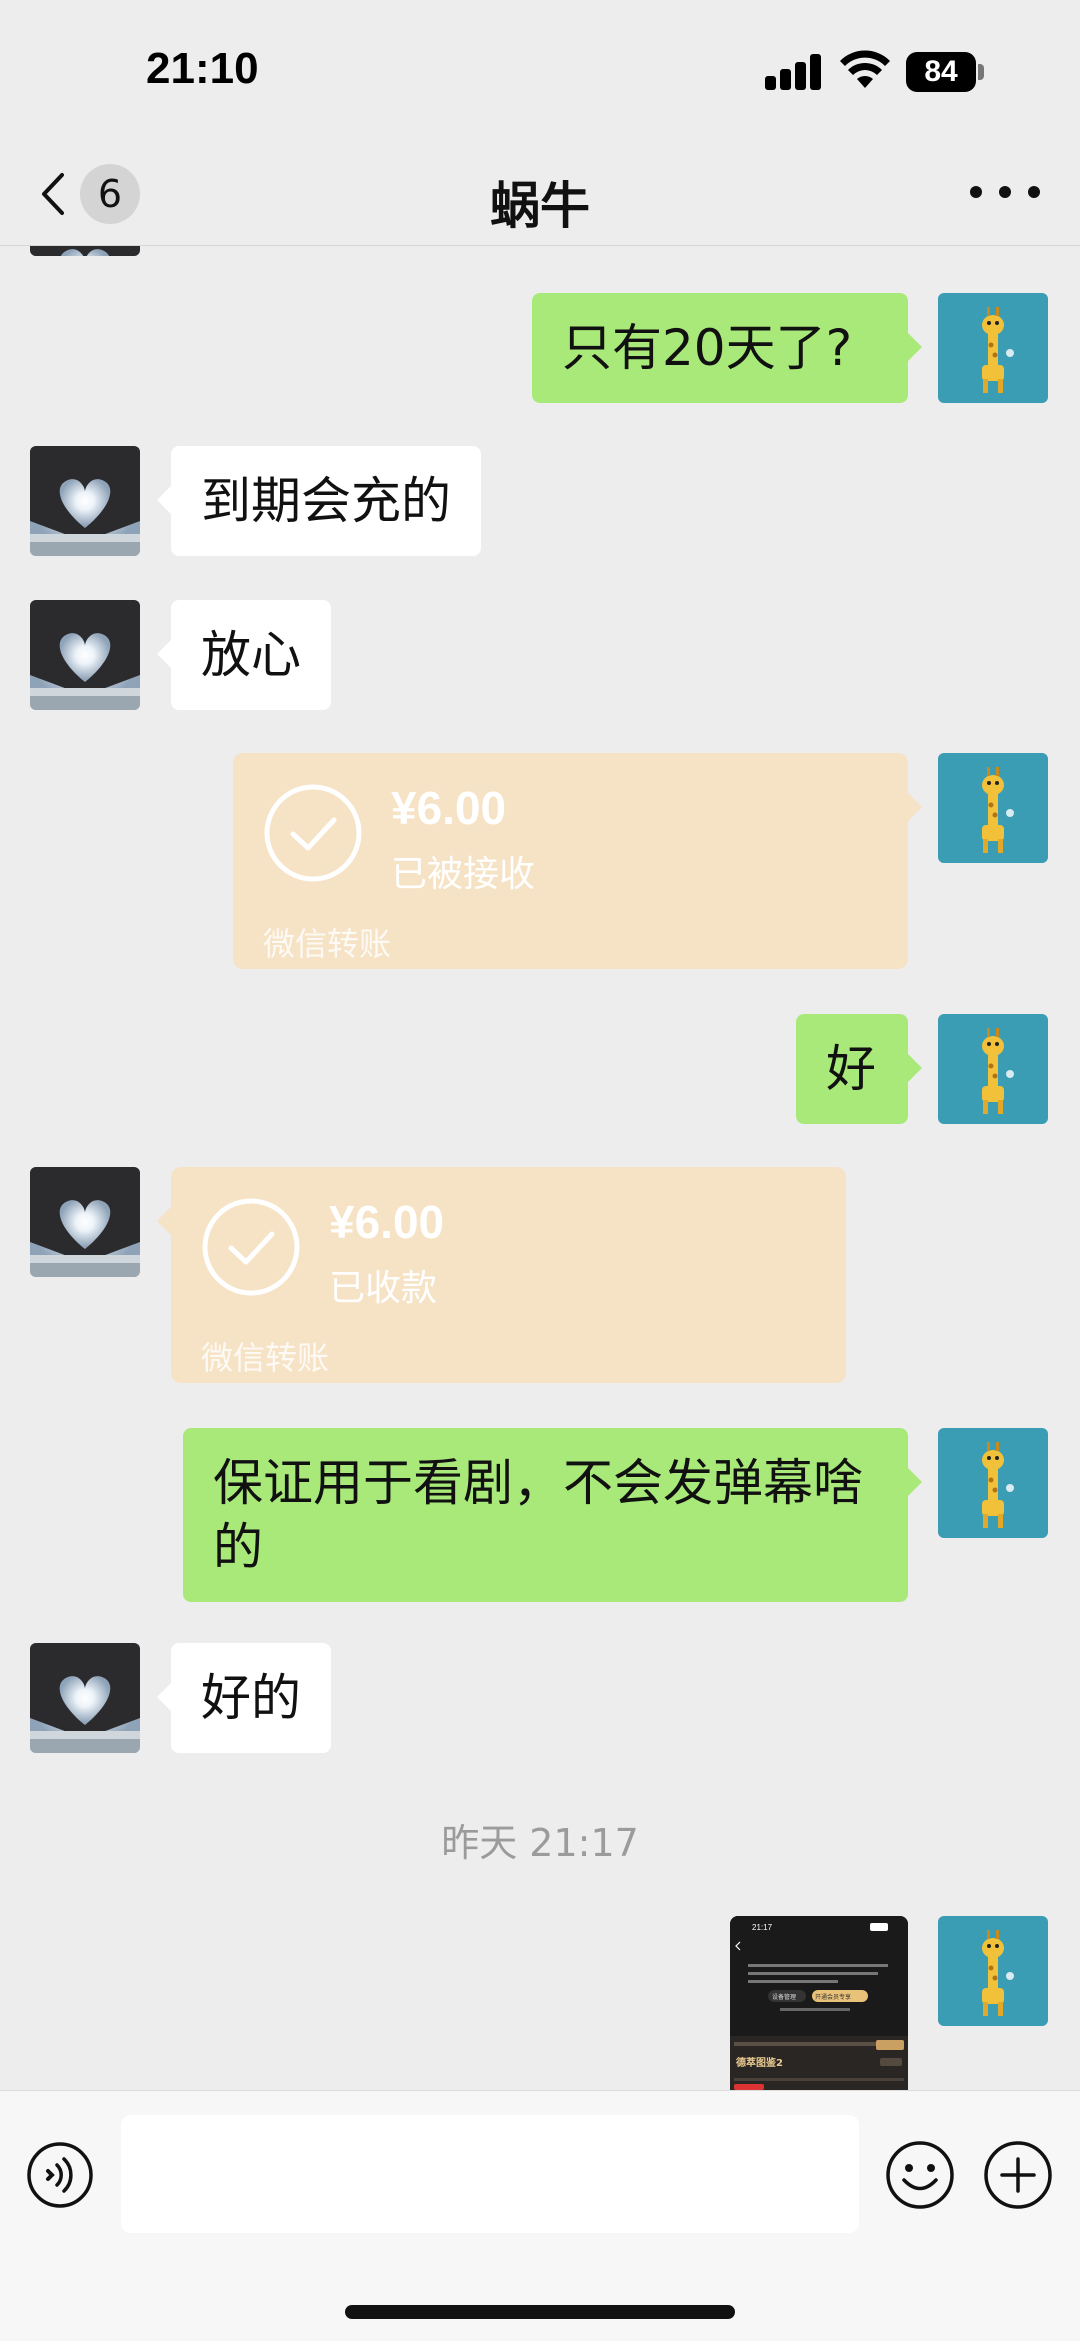 The image size is (1080, 2341). Describe the element at coordinates (110, 194) in the screenshot. I see `unread-count-badge: 6` at that location.